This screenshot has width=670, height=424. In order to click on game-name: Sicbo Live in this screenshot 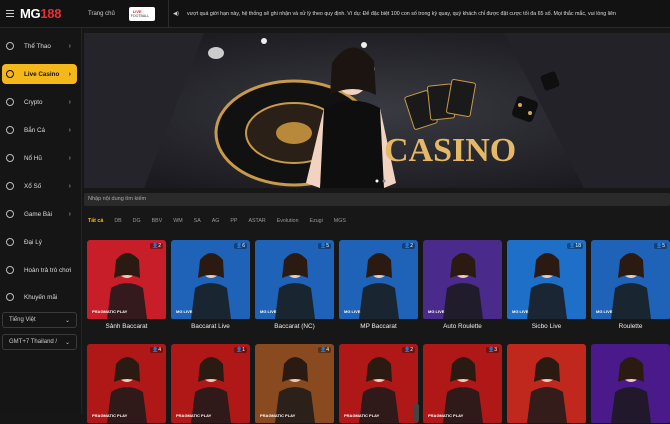, I will do `click(546, 326)`.